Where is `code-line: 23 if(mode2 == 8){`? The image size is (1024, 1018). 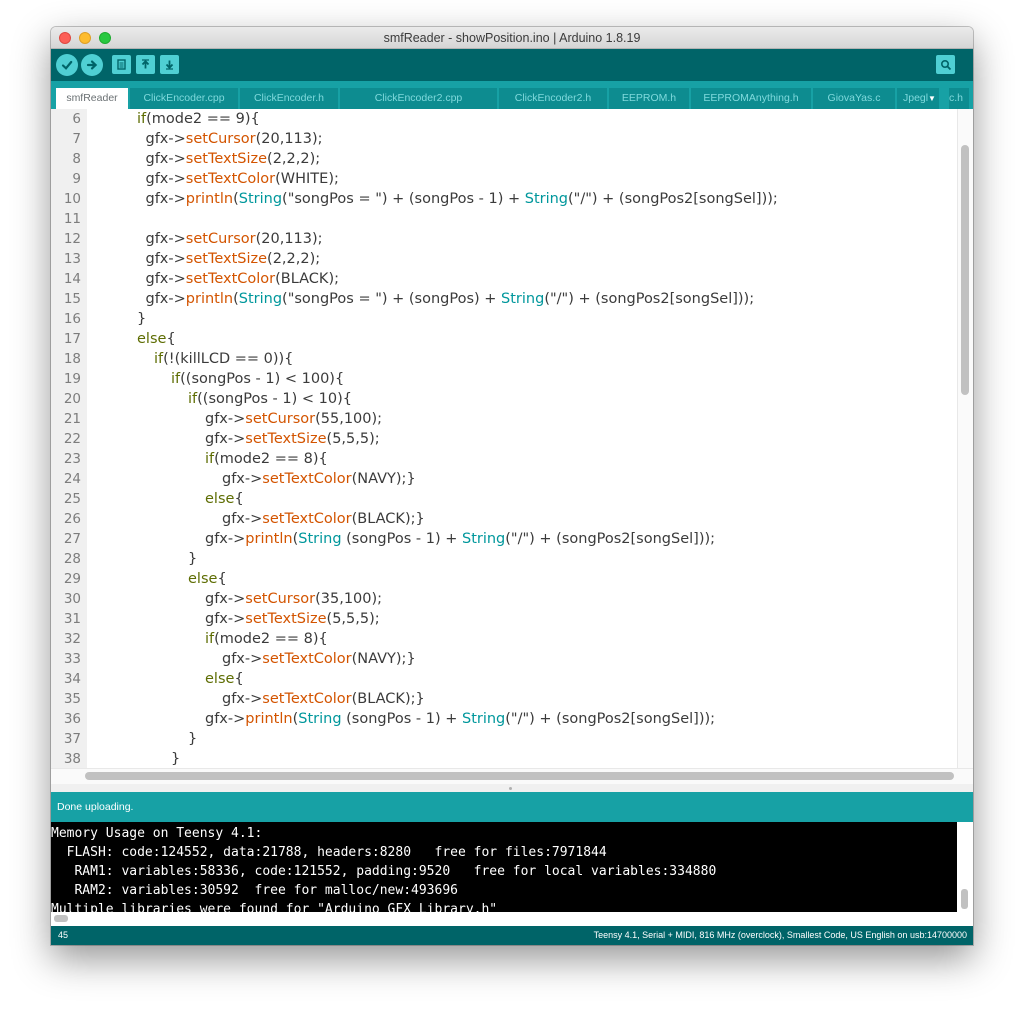
code-line: 23 if(mode2 == 8){ is located at coordinates (504, 459).